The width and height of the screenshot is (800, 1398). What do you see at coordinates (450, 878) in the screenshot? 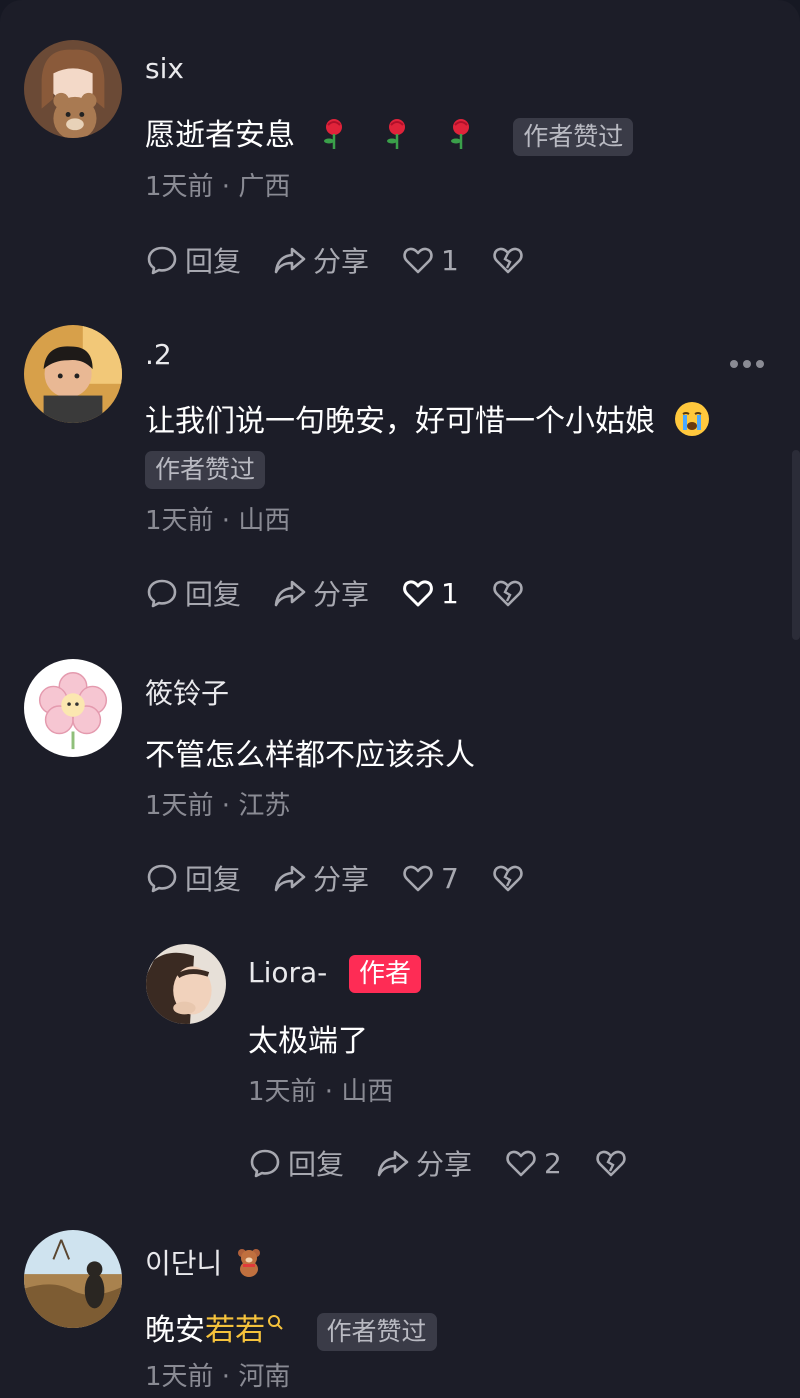
I see `like-count: 7` at bounding box center [450, 878].